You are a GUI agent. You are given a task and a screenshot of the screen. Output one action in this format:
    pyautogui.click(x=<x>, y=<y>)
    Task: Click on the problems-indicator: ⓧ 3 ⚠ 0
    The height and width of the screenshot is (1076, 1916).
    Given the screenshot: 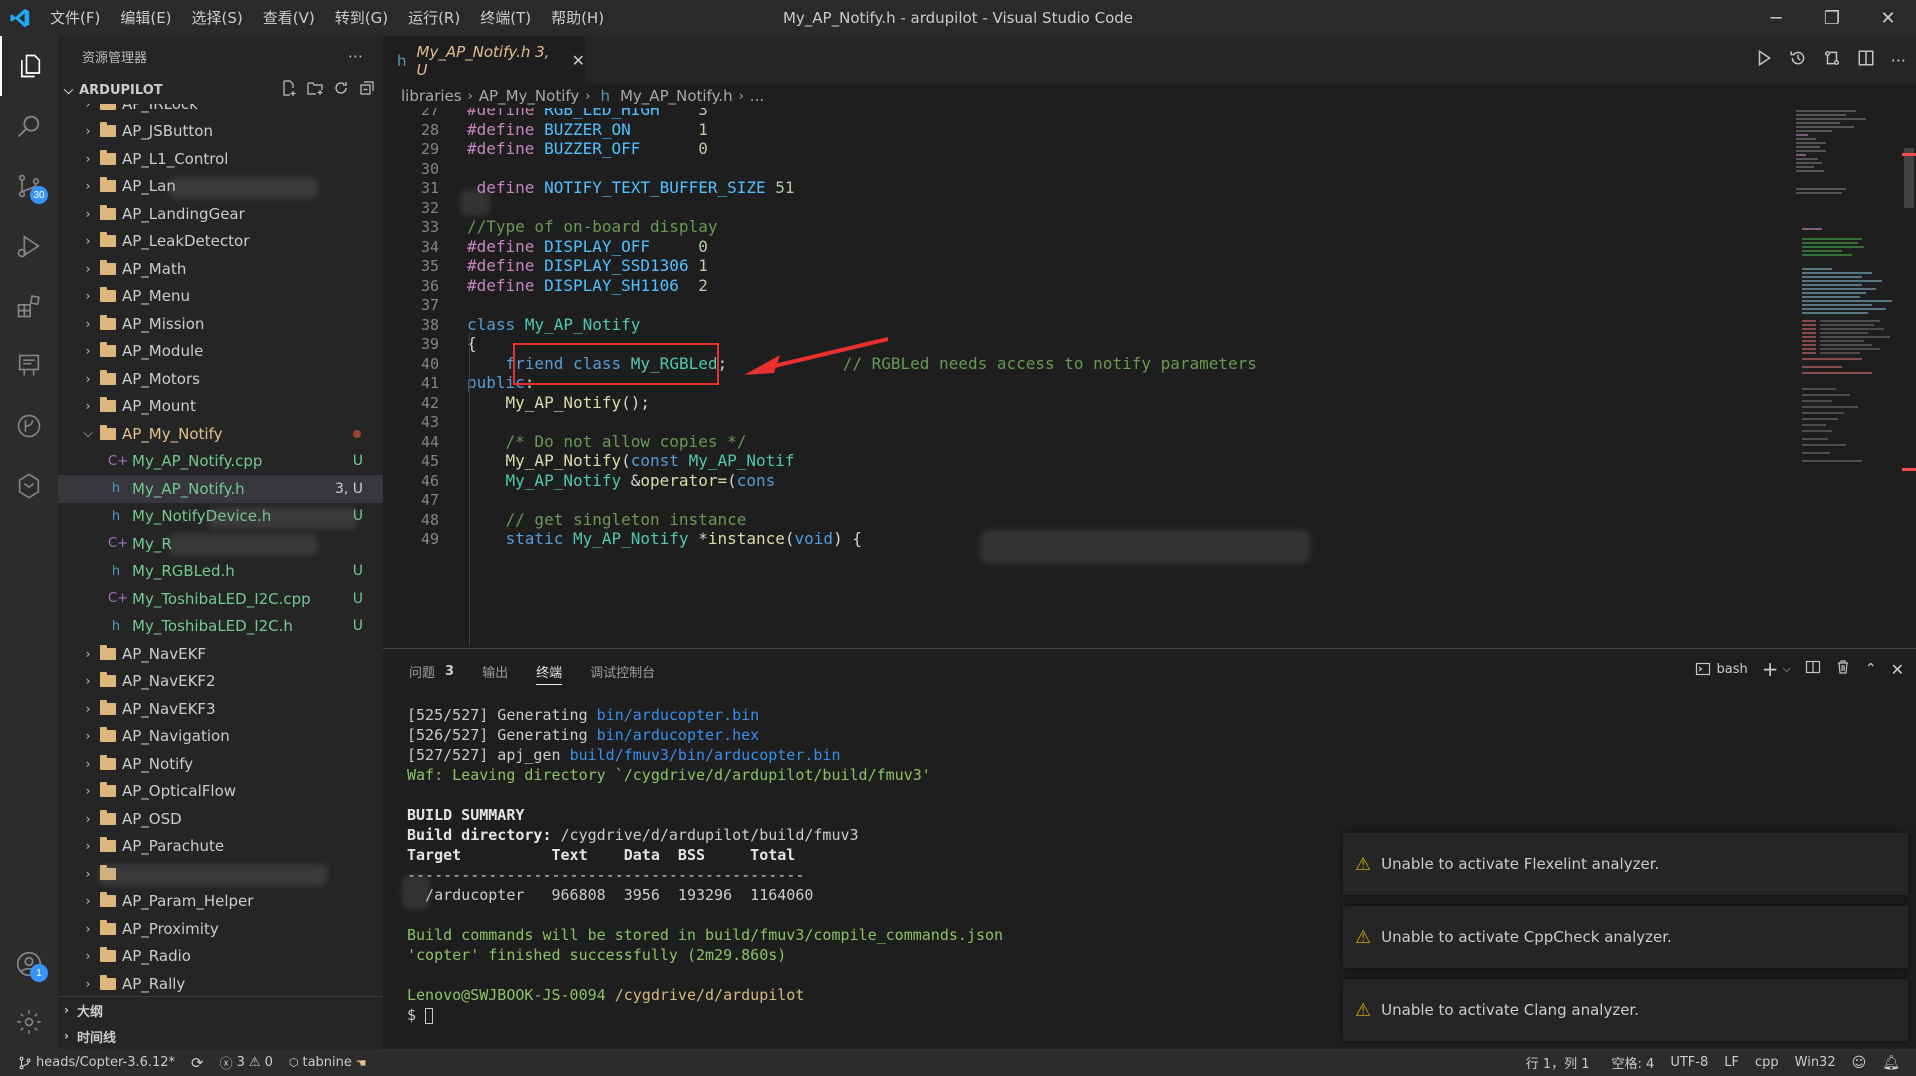 What is the action you would take?
    pyautogui.click(x=246, y=1062)
    